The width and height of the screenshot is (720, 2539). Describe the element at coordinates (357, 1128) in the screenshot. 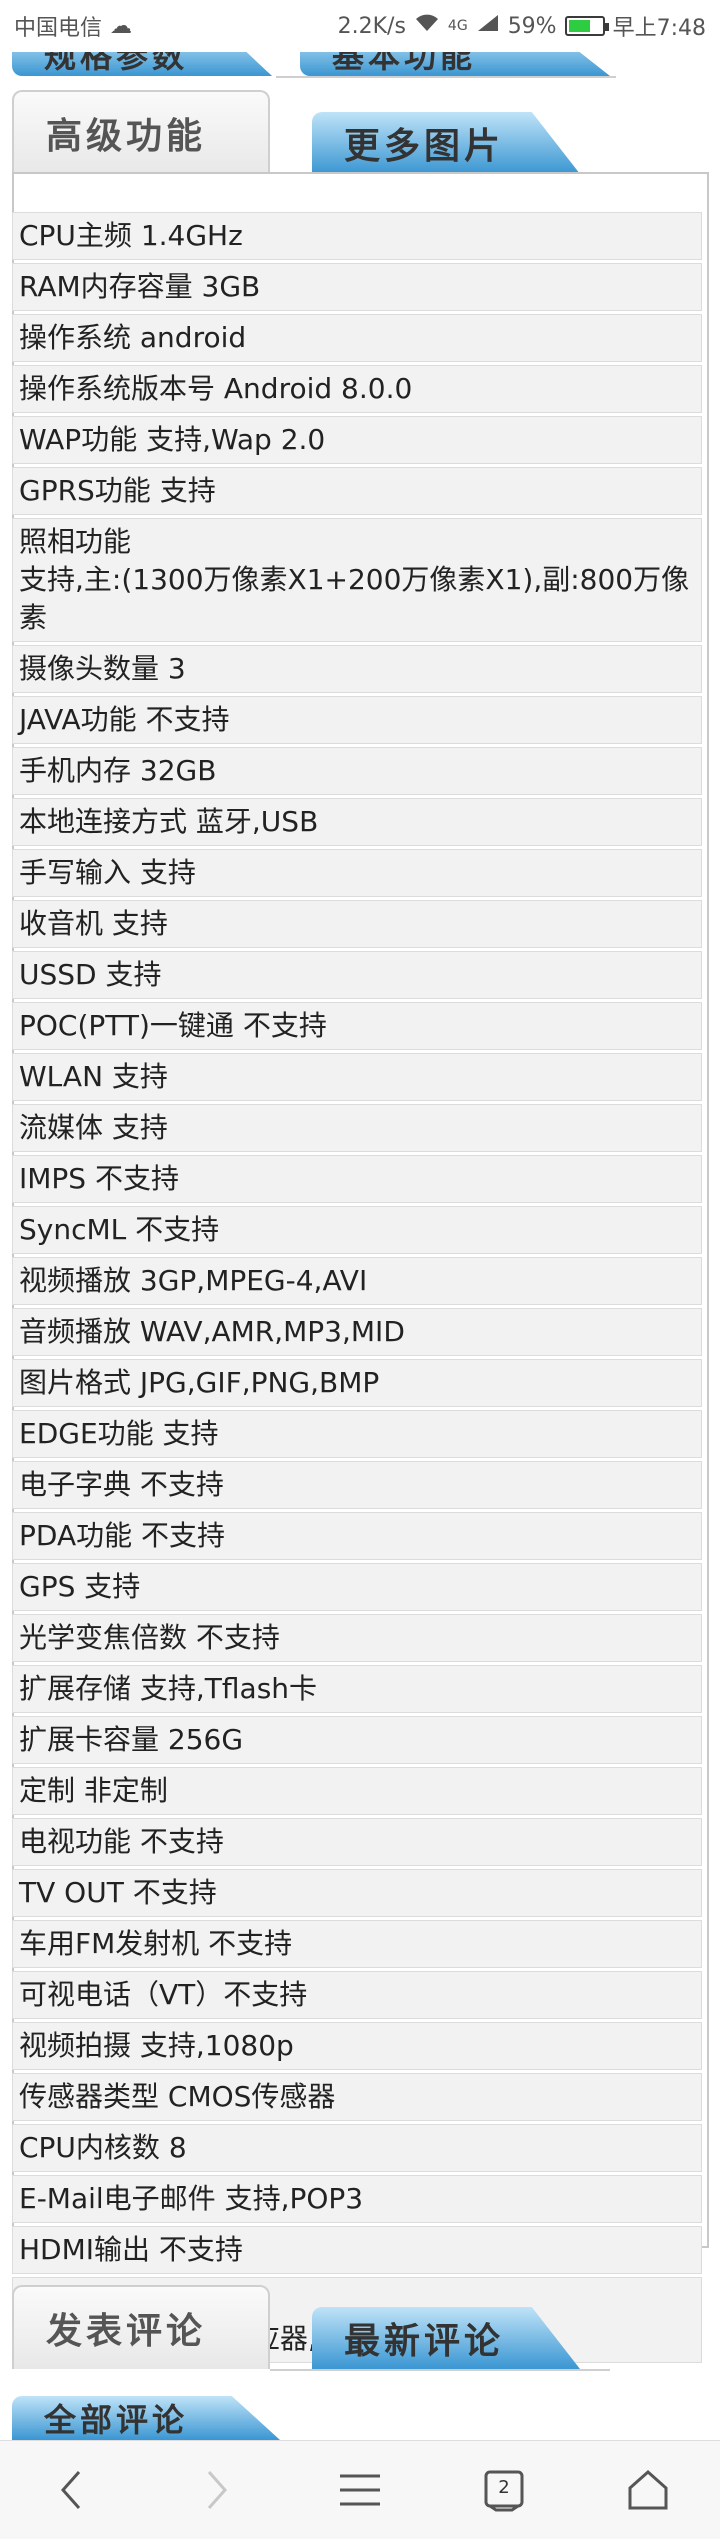

I see `spec-row: 流媒体 支持` at that location.